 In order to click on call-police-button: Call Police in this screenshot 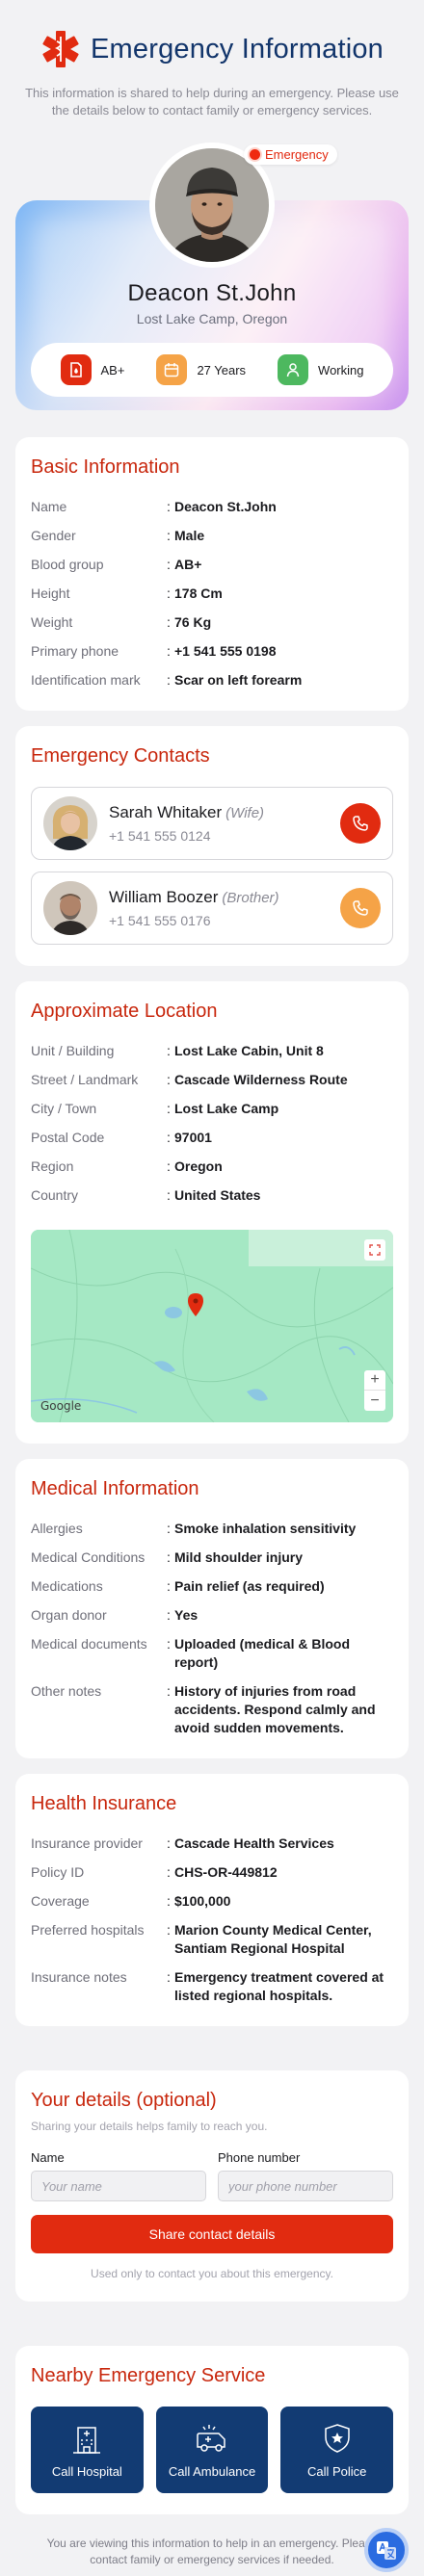, I will do `click(337, 2450)`.